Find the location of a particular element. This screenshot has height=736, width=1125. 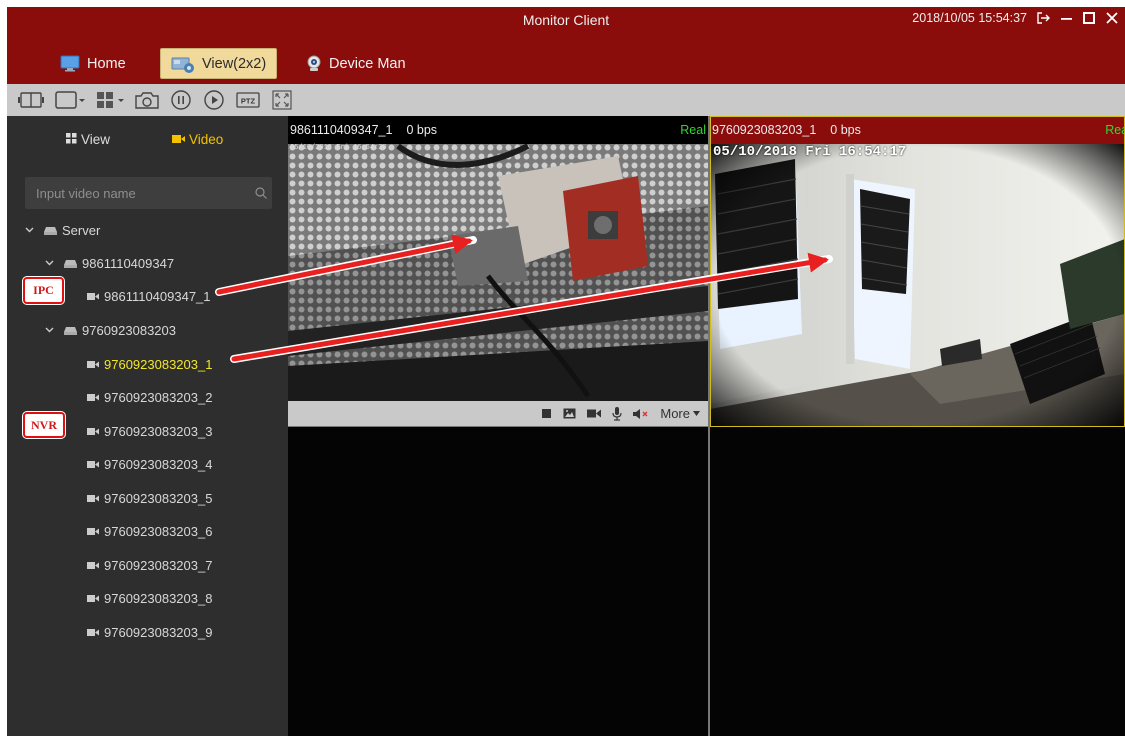

tree-channel-label: 9760923083203_2 is located at coordinates (158, 397).